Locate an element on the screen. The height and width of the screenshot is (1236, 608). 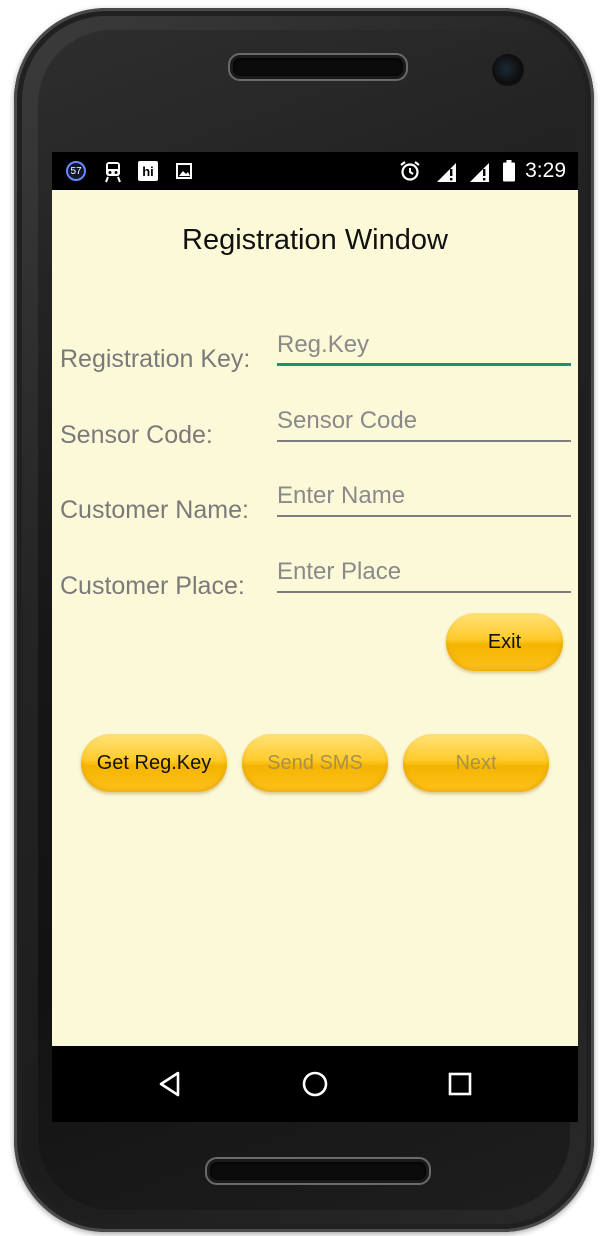
customer-name-input is located at coordinates (424, 499).